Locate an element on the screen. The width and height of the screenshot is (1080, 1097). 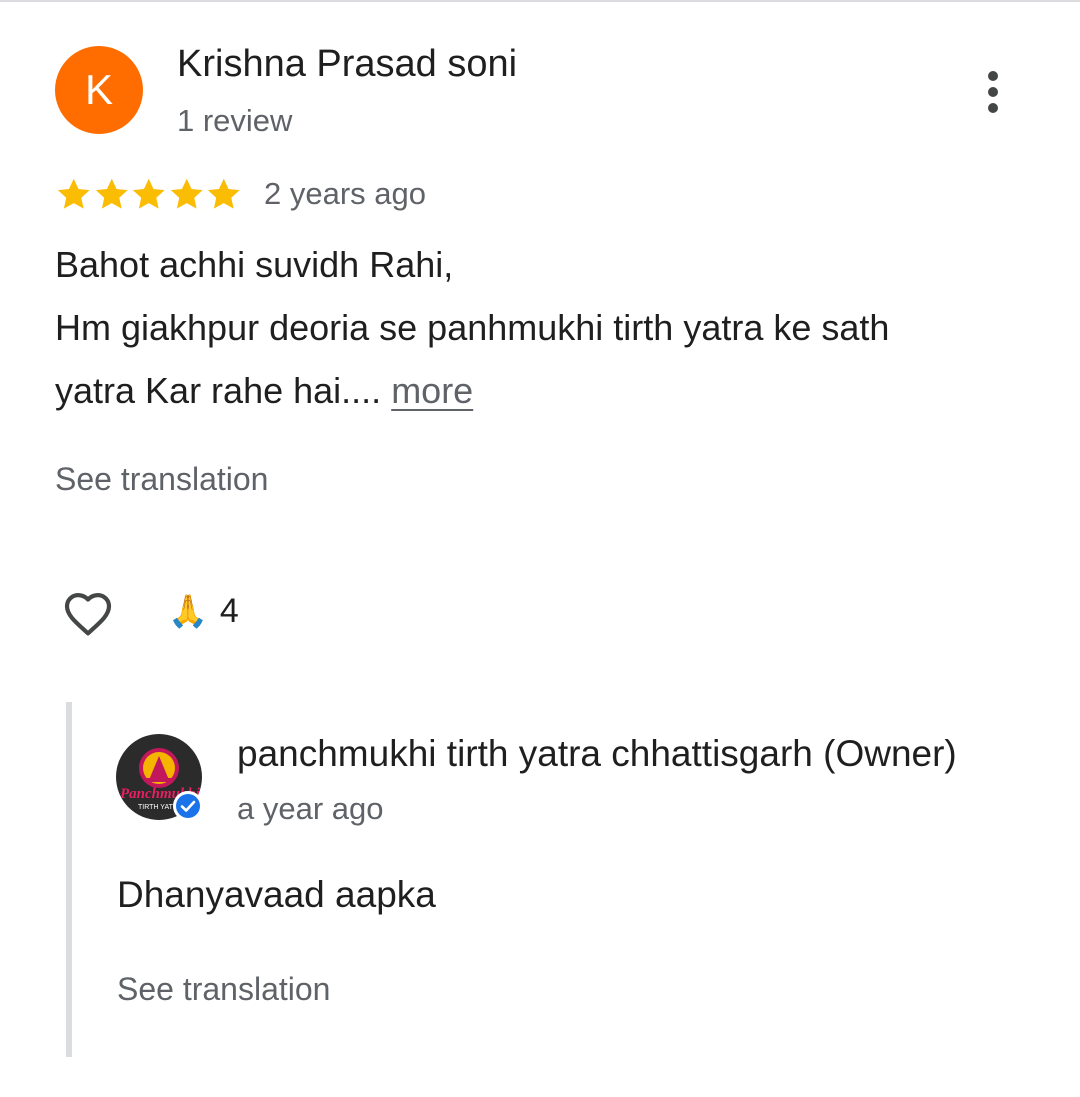
owner-avatar: Panchmukhi TIRTH YATRA is located at coordinates (161, 779).